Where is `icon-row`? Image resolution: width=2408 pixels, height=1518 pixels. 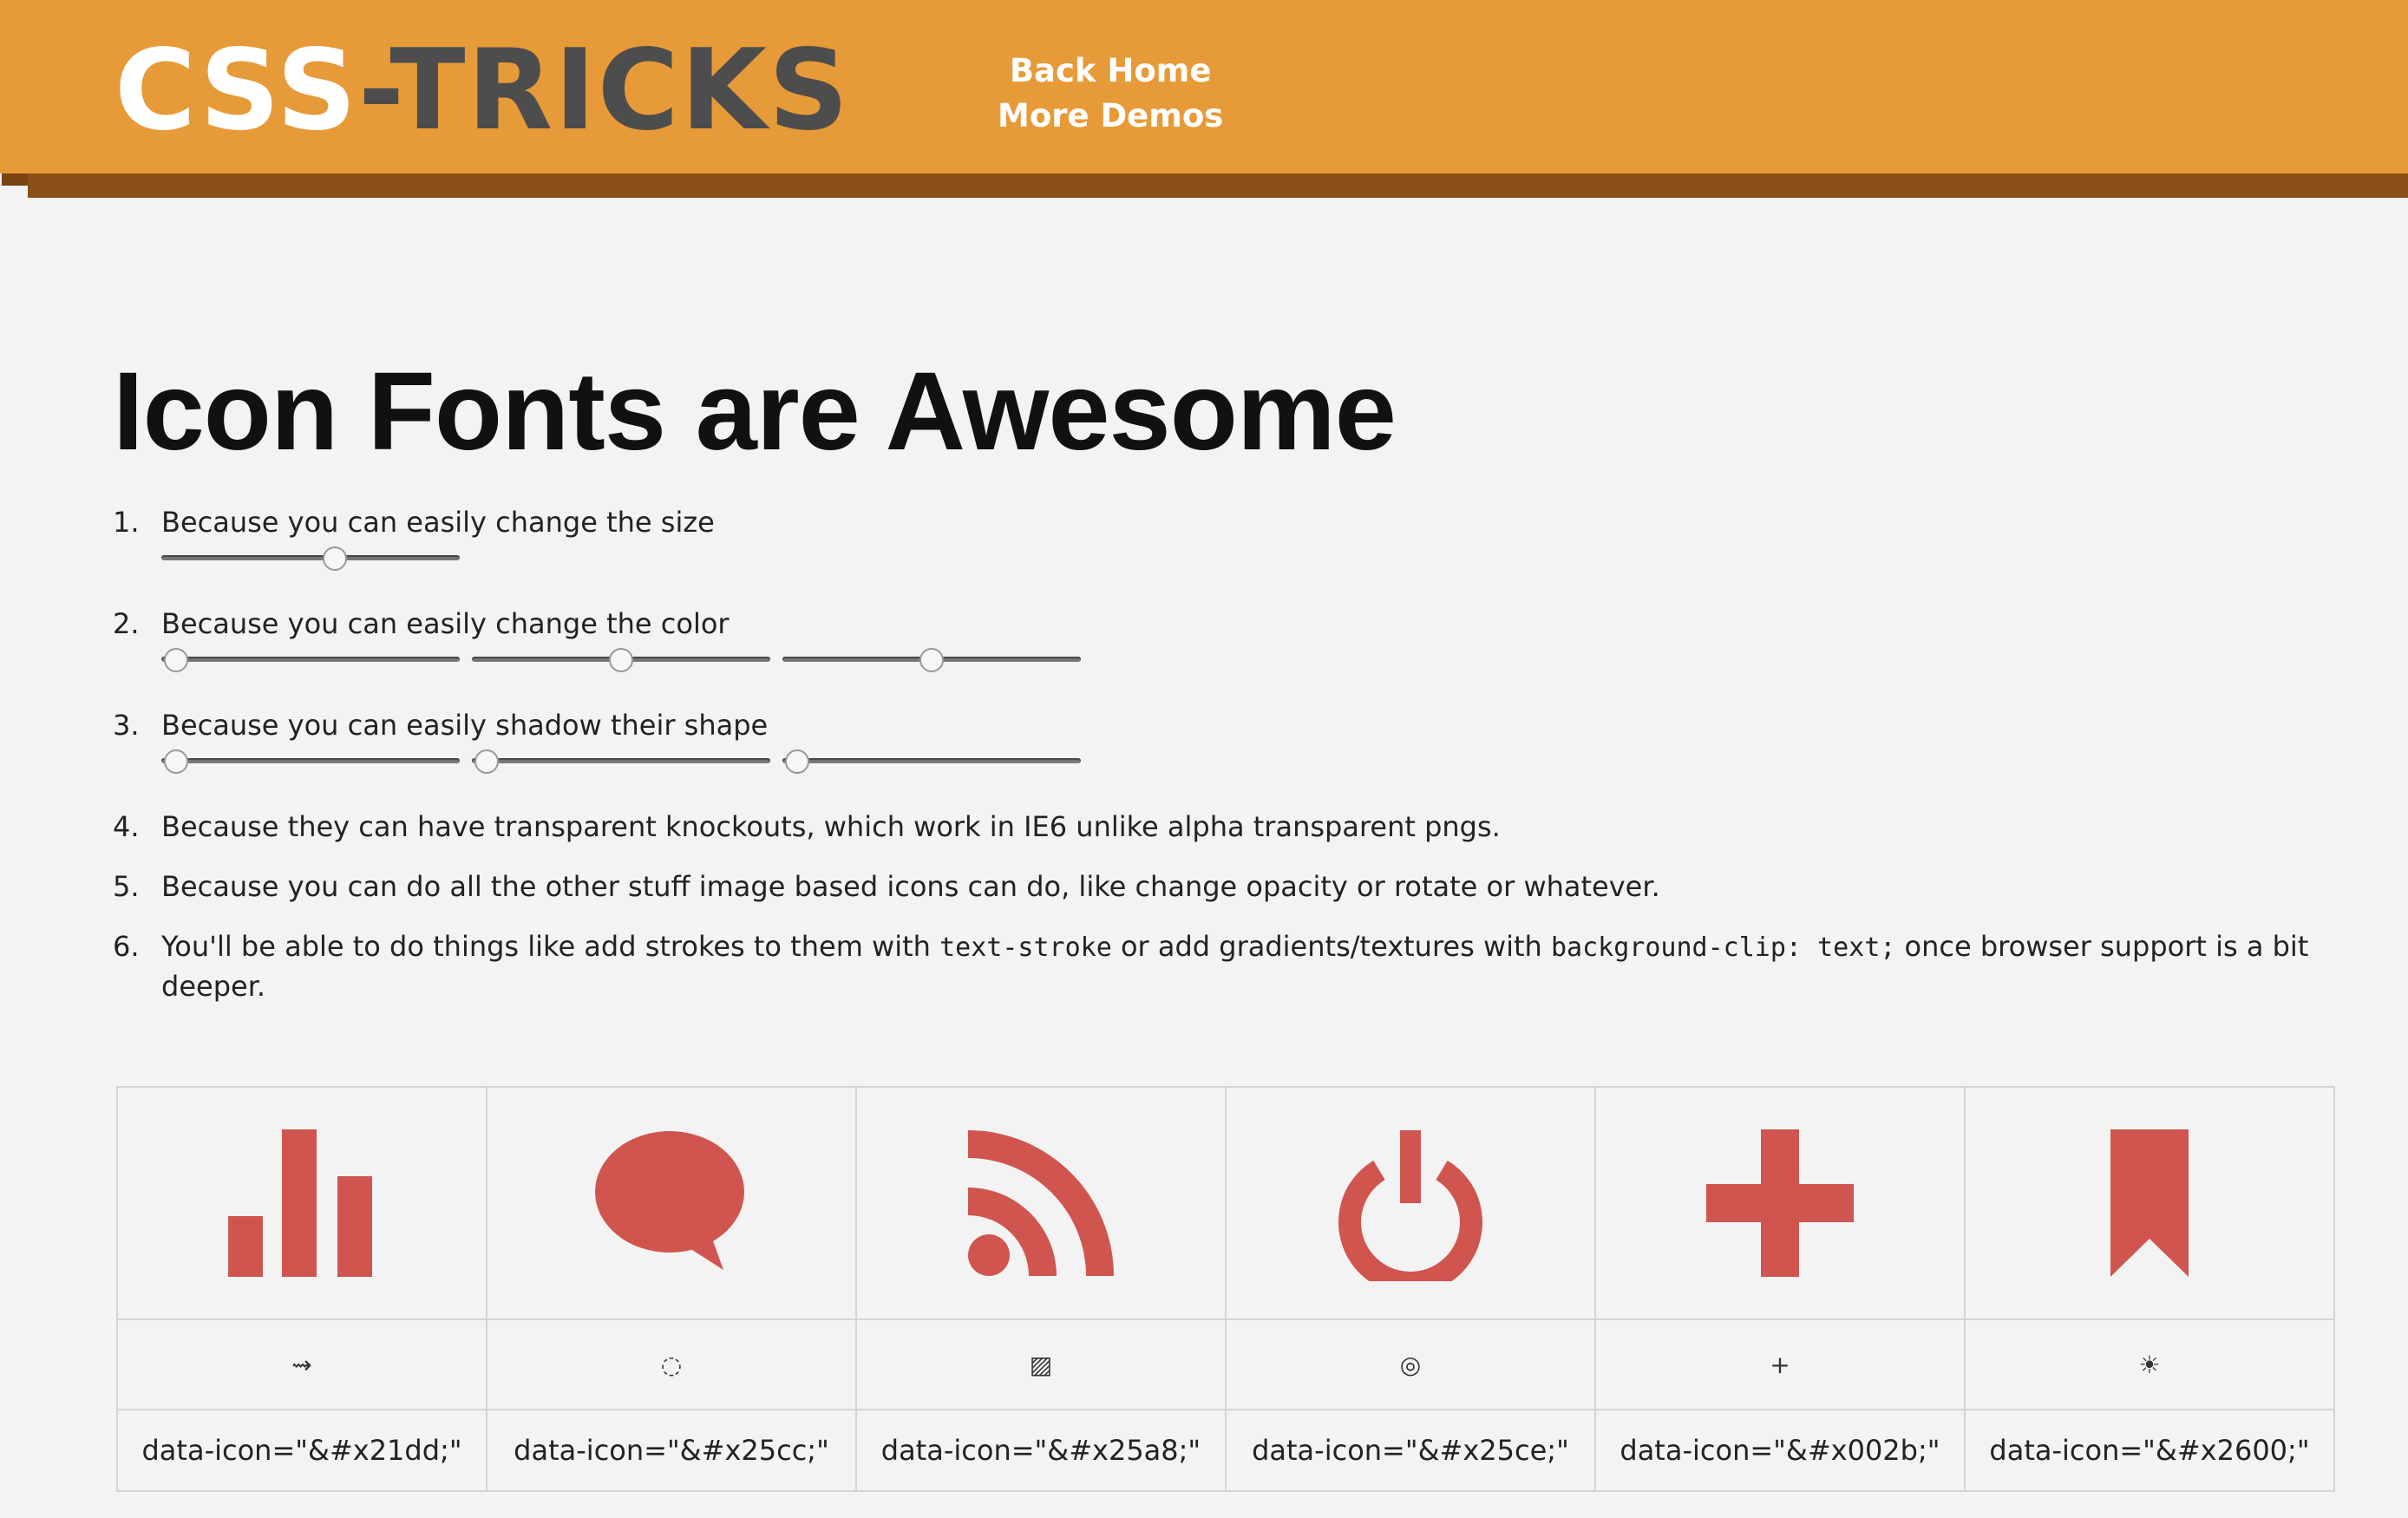
icon-row is located at coordinates (1225, 1203).